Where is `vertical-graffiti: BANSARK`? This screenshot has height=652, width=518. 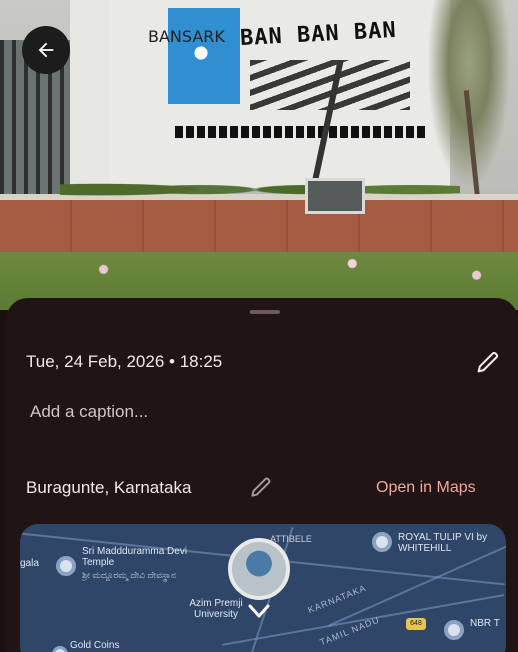
vertical-graffiti: BANSARK is located at coordinates (186, 36).